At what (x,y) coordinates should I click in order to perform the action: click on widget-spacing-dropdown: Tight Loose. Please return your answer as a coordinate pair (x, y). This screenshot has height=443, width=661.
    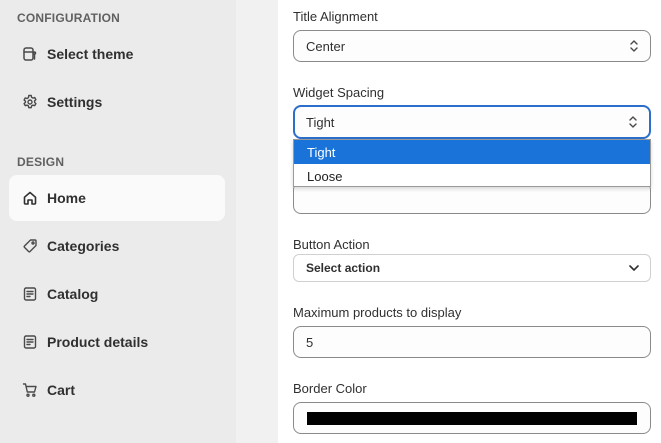
    Looking at the image, I should click on (472, 163).